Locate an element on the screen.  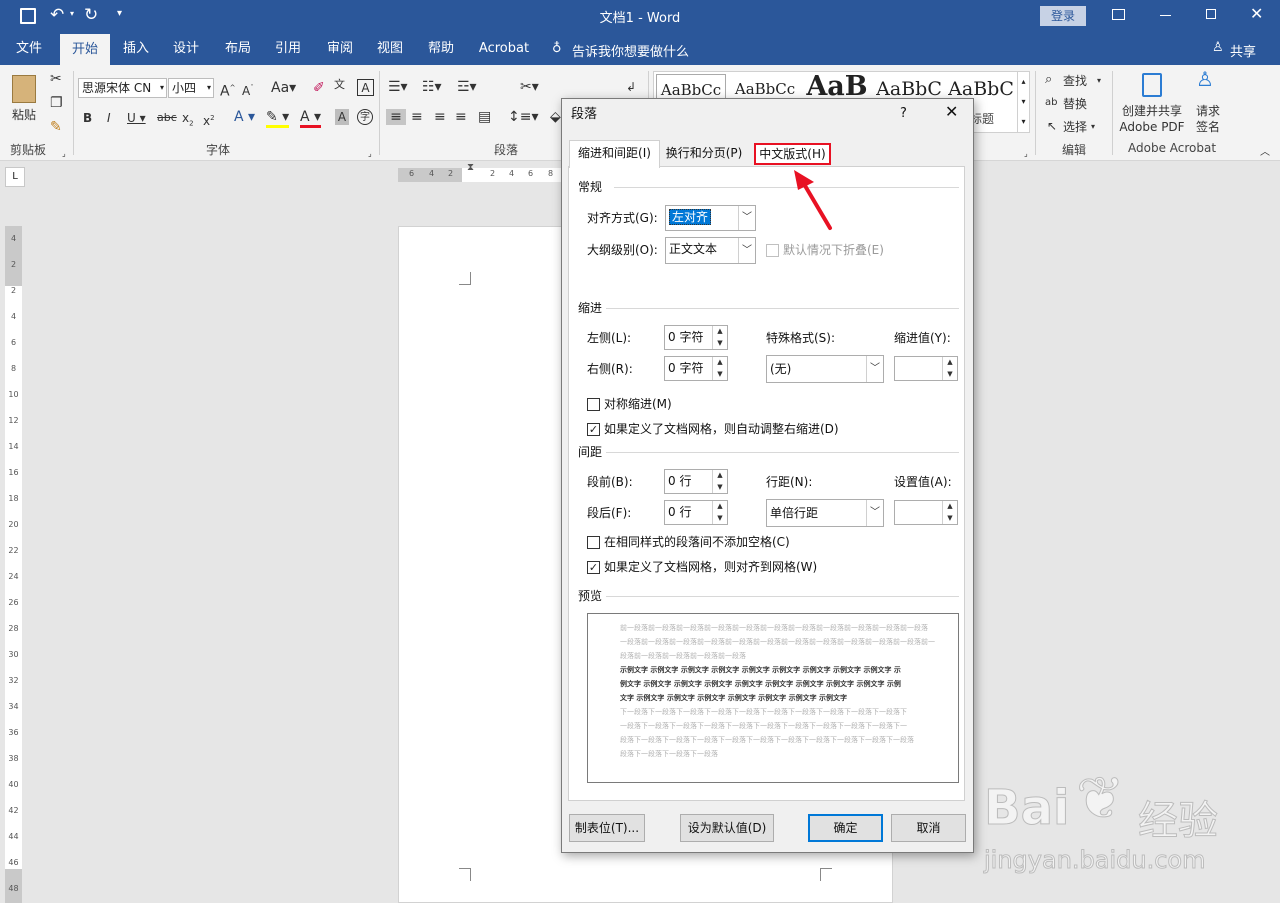
tab-review: 审阅 is located at coordinates (340, 49).